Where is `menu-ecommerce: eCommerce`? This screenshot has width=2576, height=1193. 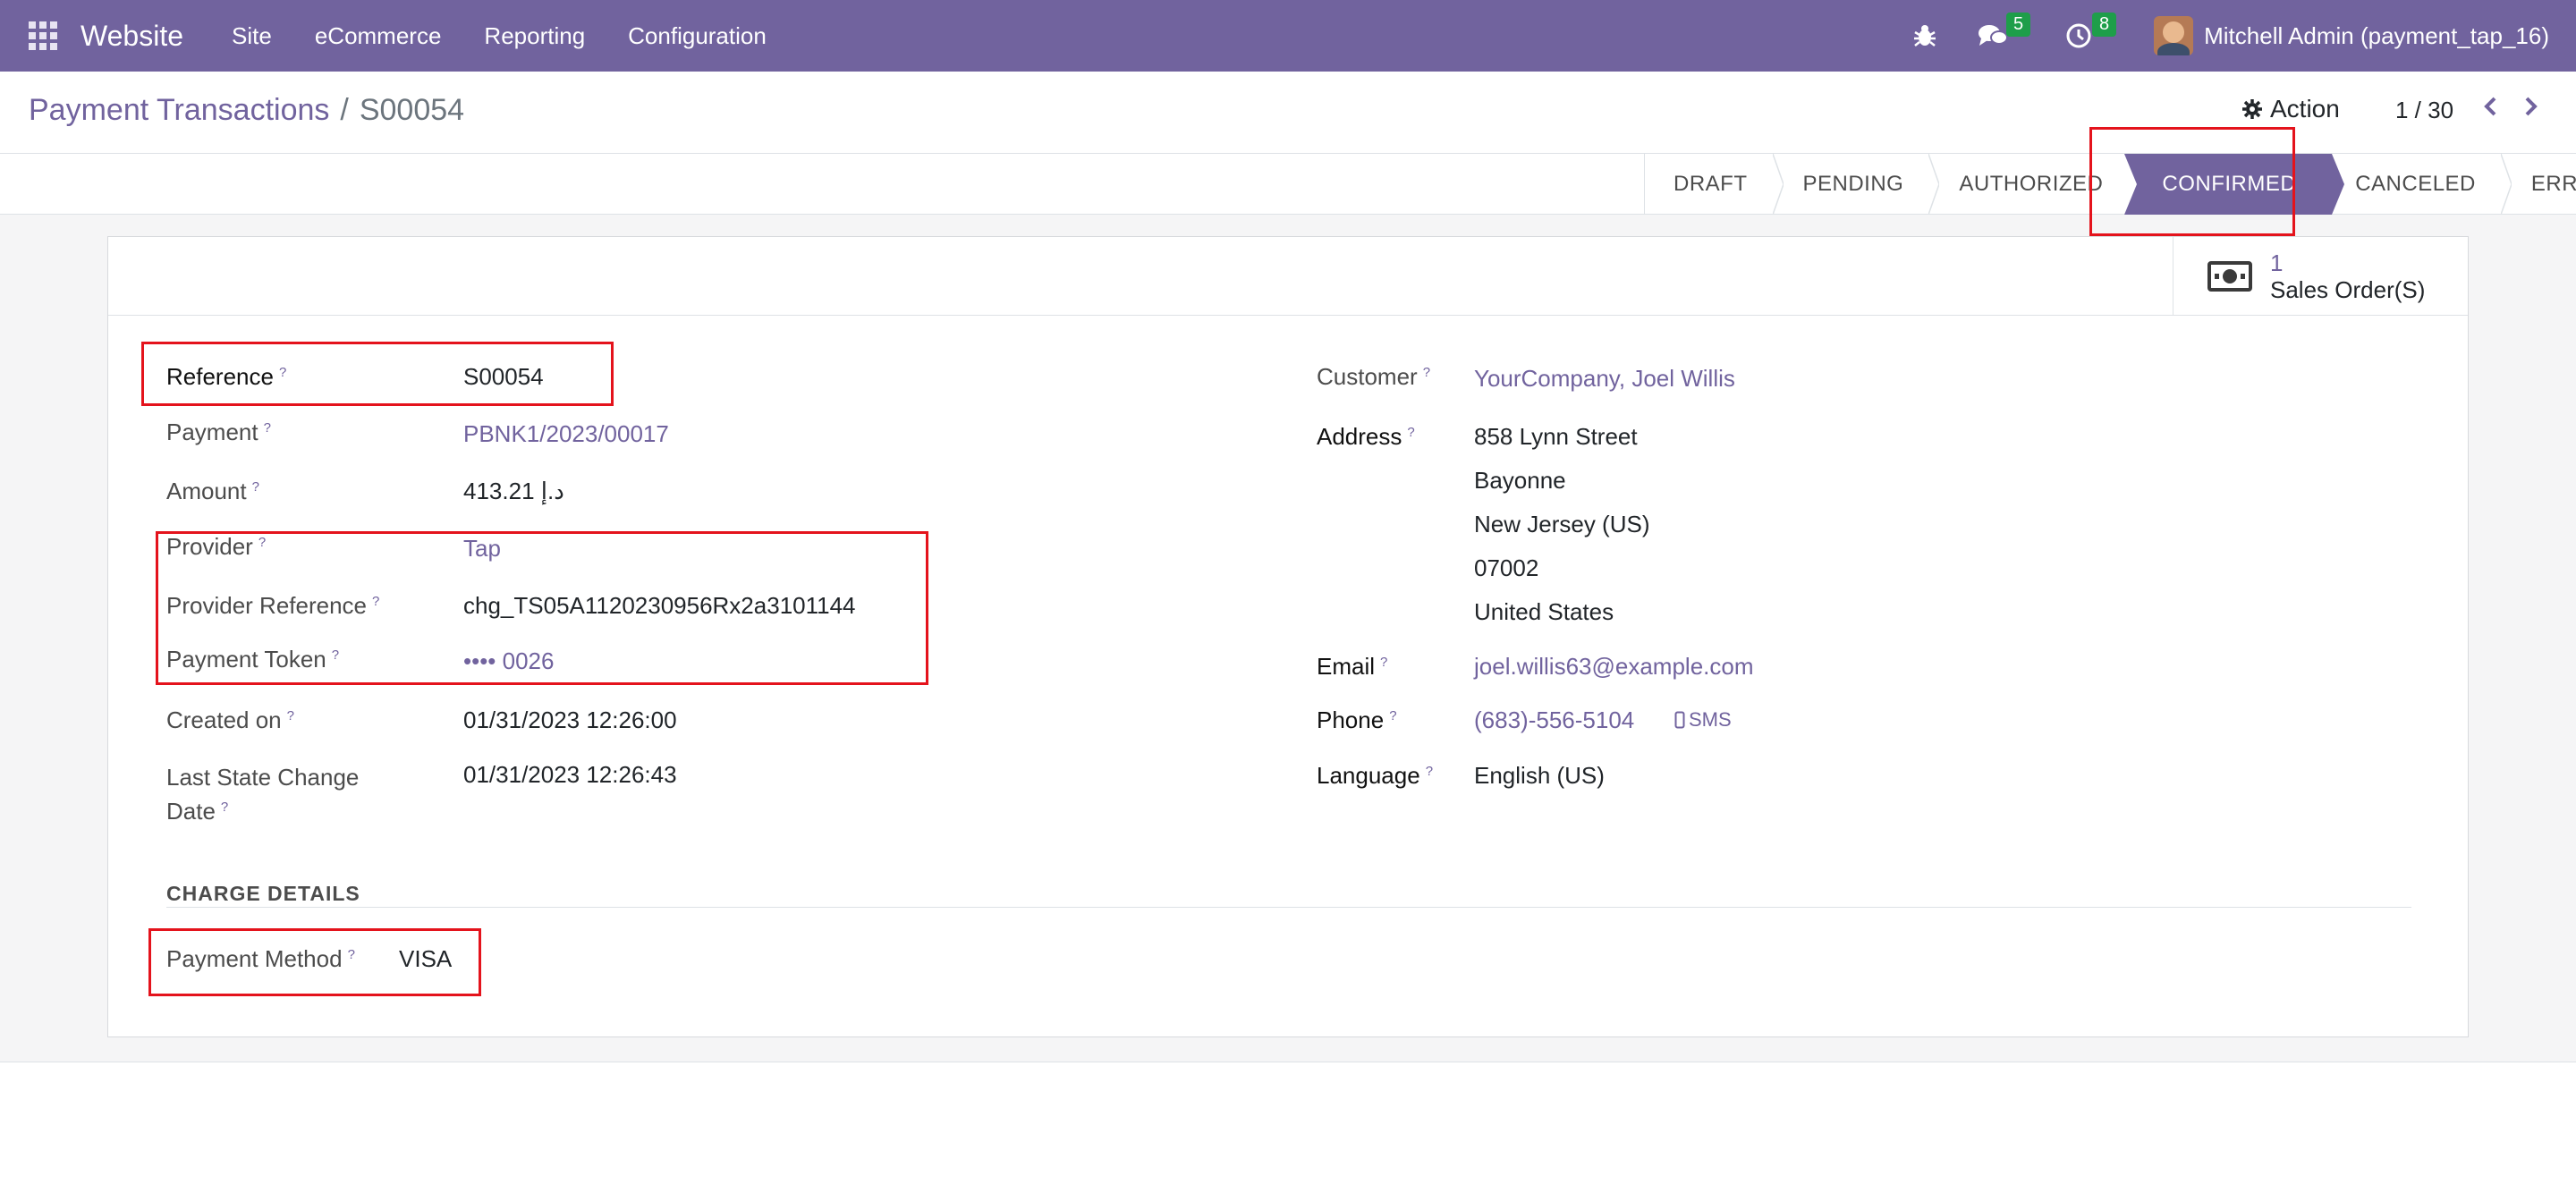
menu-ecommerce: eCommerce is located at coordinates (378, 36).